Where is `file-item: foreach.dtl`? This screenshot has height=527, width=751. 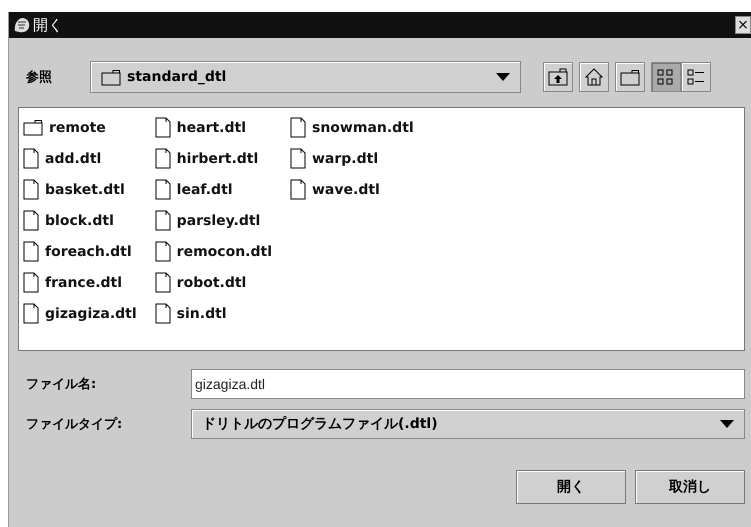 file-item: foreach.dtl is located at coordinates (83, 251).